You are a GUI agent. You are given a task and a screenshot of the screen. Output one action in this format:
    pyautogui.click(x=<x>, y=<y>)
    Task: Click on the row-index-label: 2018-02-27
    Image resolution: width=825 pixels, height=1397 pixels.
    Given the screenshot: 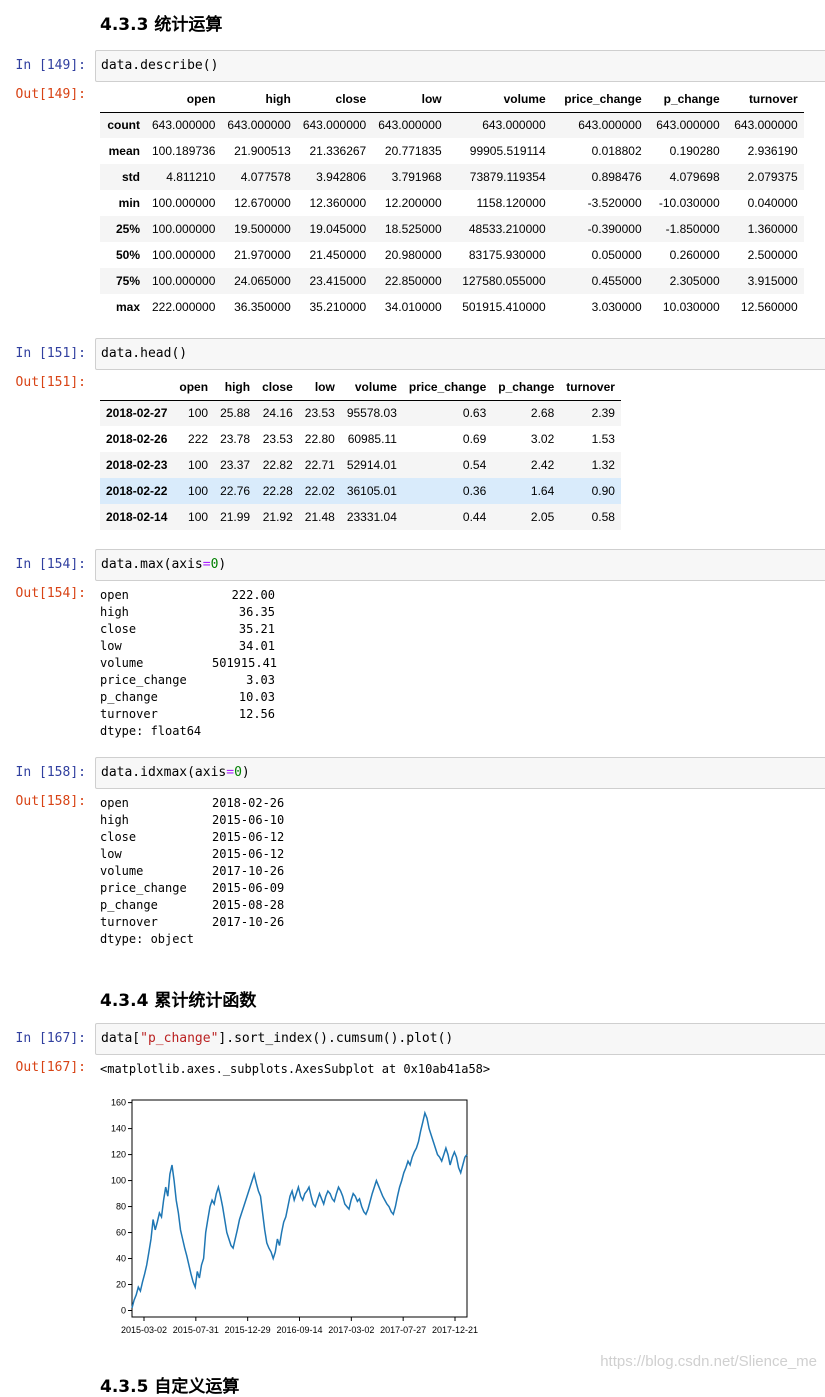 What is the action you would take?
    pyautogui.click(x=137, y=413)
    